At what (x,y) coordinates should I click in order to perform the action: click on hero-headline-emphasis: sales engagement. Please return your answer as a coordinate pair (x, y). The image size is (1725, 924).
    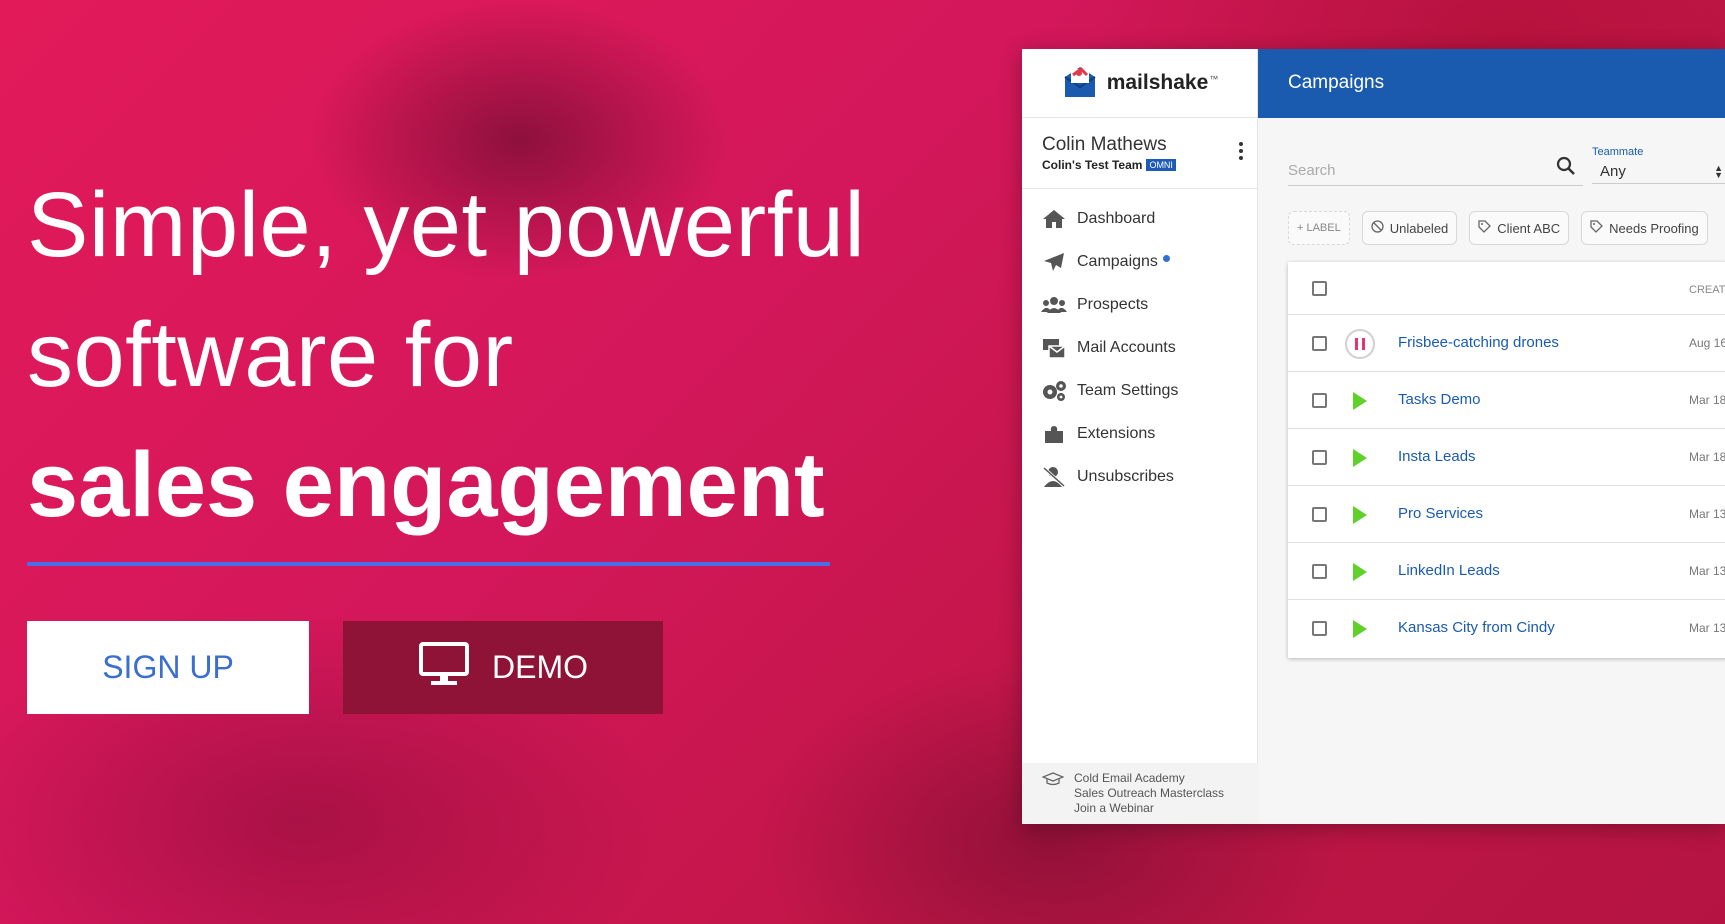
    Looking at the image, I should click on (426, 485).